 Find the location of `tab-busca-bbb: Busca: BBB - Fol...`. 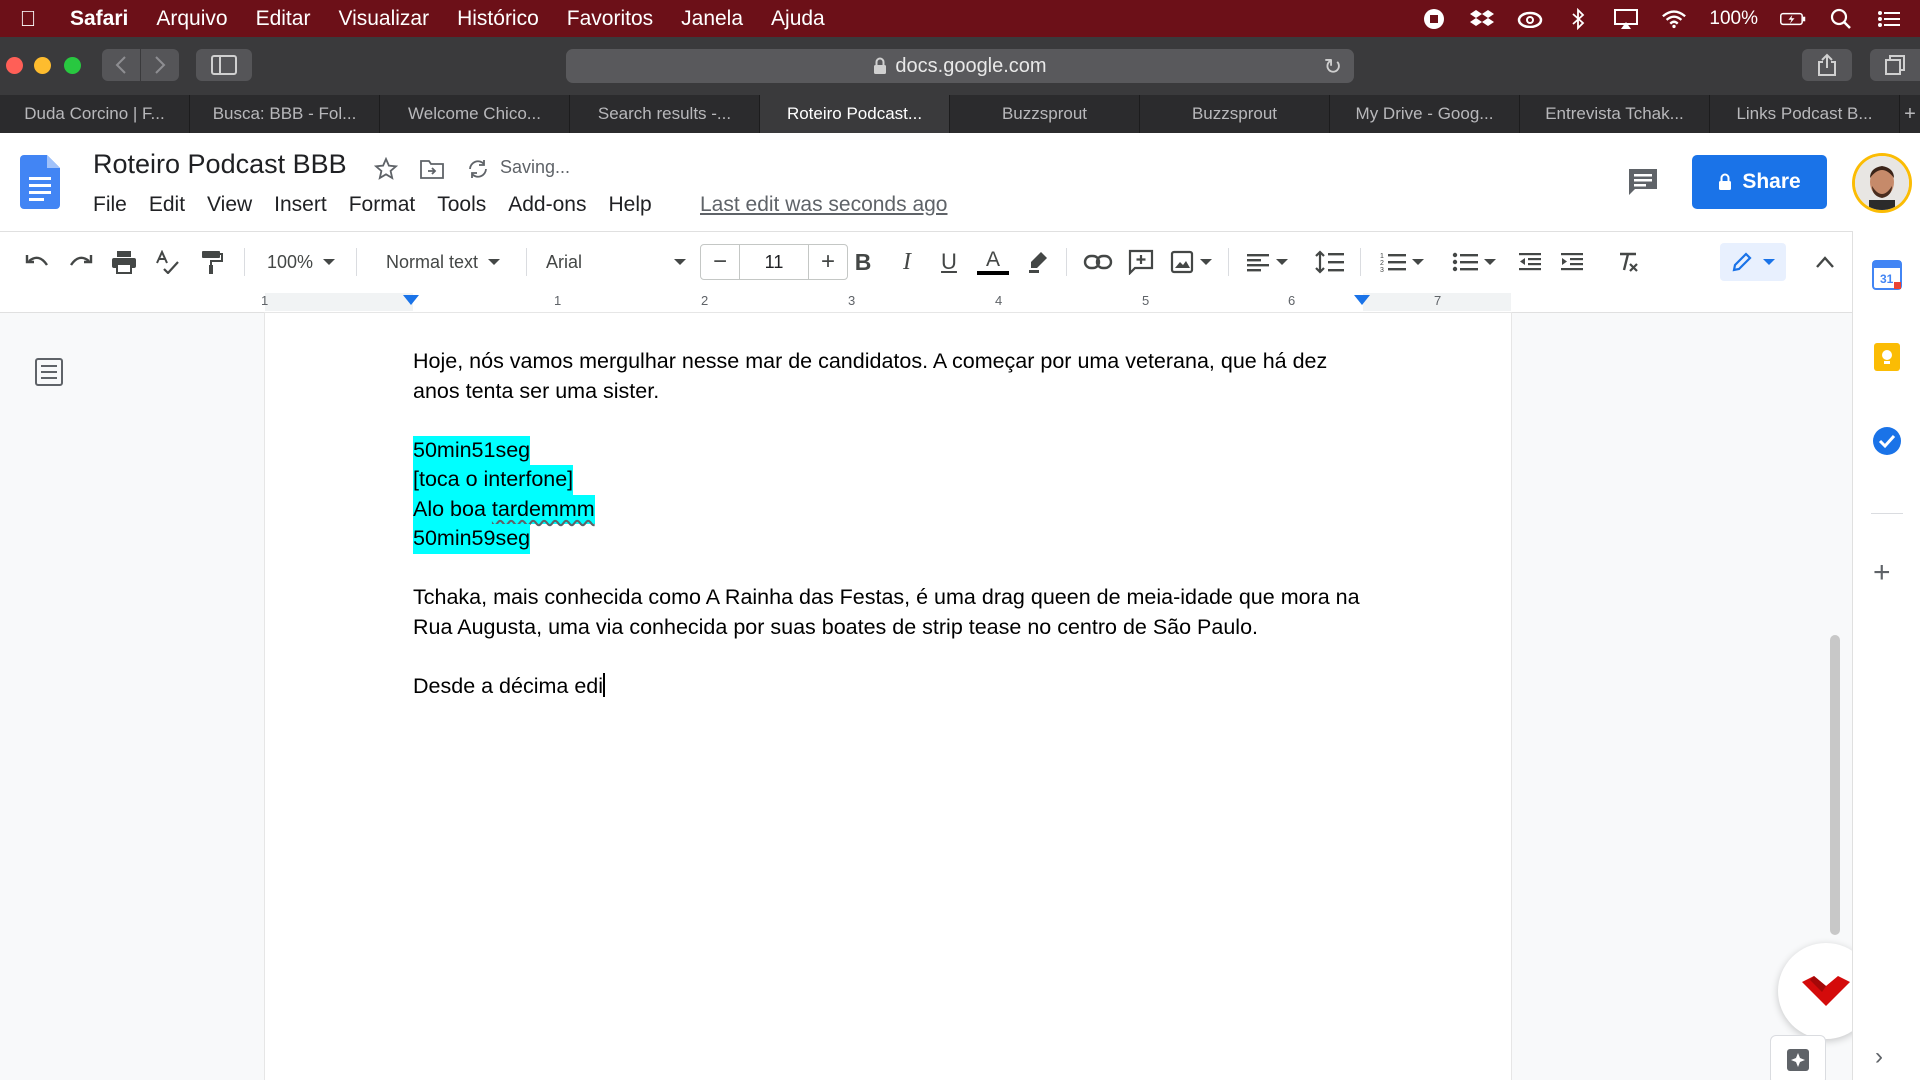

tab-busca-bbb: Busca: BBB - Fol... is located at coordinates (285, 114).